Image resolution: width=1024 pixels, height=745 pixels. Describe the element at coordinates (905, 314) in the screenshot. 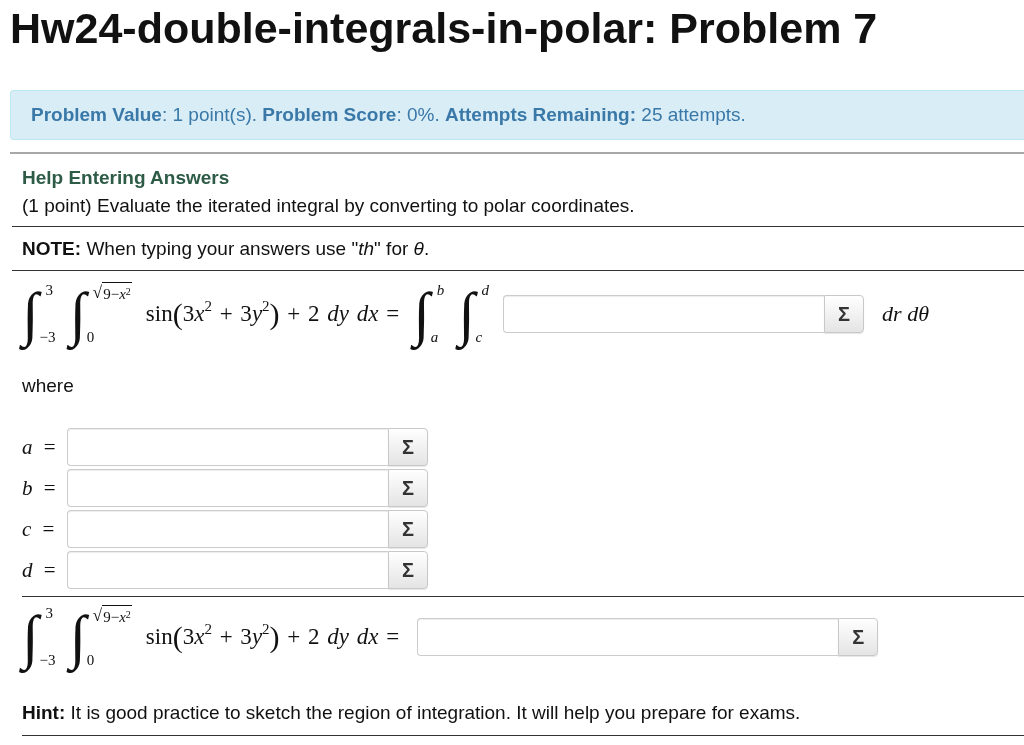

I see `differentials-text: dr dθ` at that location.